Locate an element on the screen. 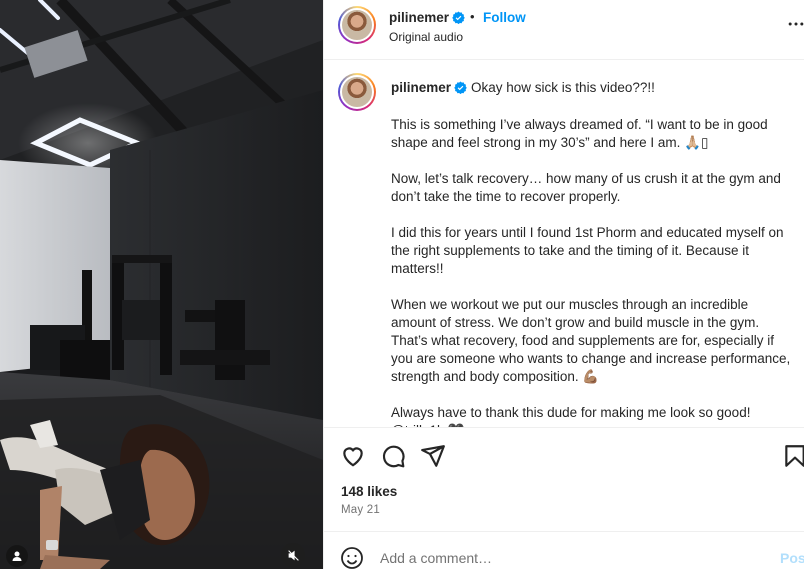 The image size is (804, 569). action-bar is located at coordinates (564, 451).